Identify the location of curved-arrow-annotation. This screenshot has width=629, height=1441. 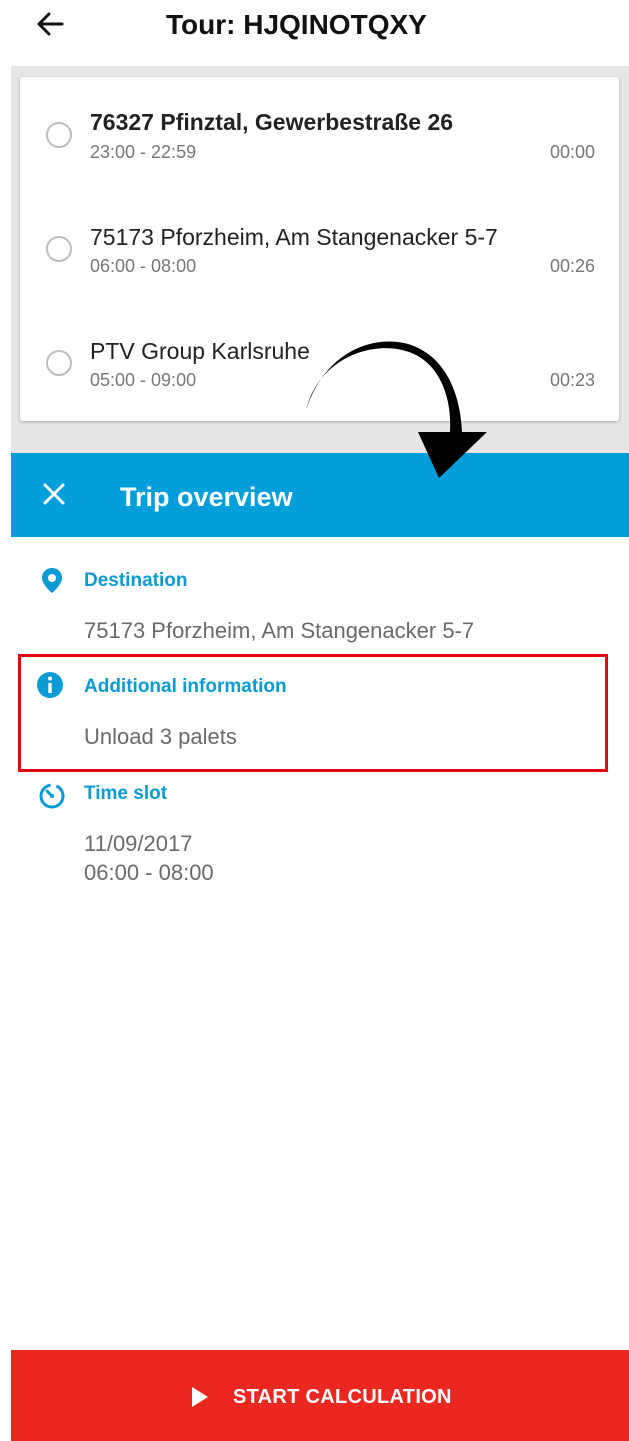
(396, 409).